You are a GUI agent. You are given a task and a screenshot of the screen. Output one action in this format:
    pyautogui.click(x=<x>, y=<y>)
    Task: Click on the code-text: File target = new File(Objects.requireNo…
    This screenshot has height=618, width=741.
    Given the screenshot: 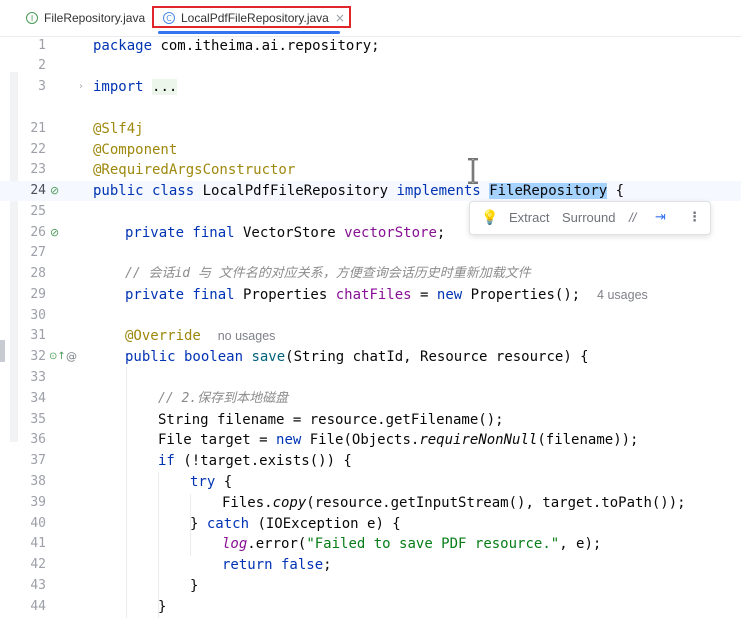 What is the action you would take?
    pyautogui.click(x=398, y=440)
    